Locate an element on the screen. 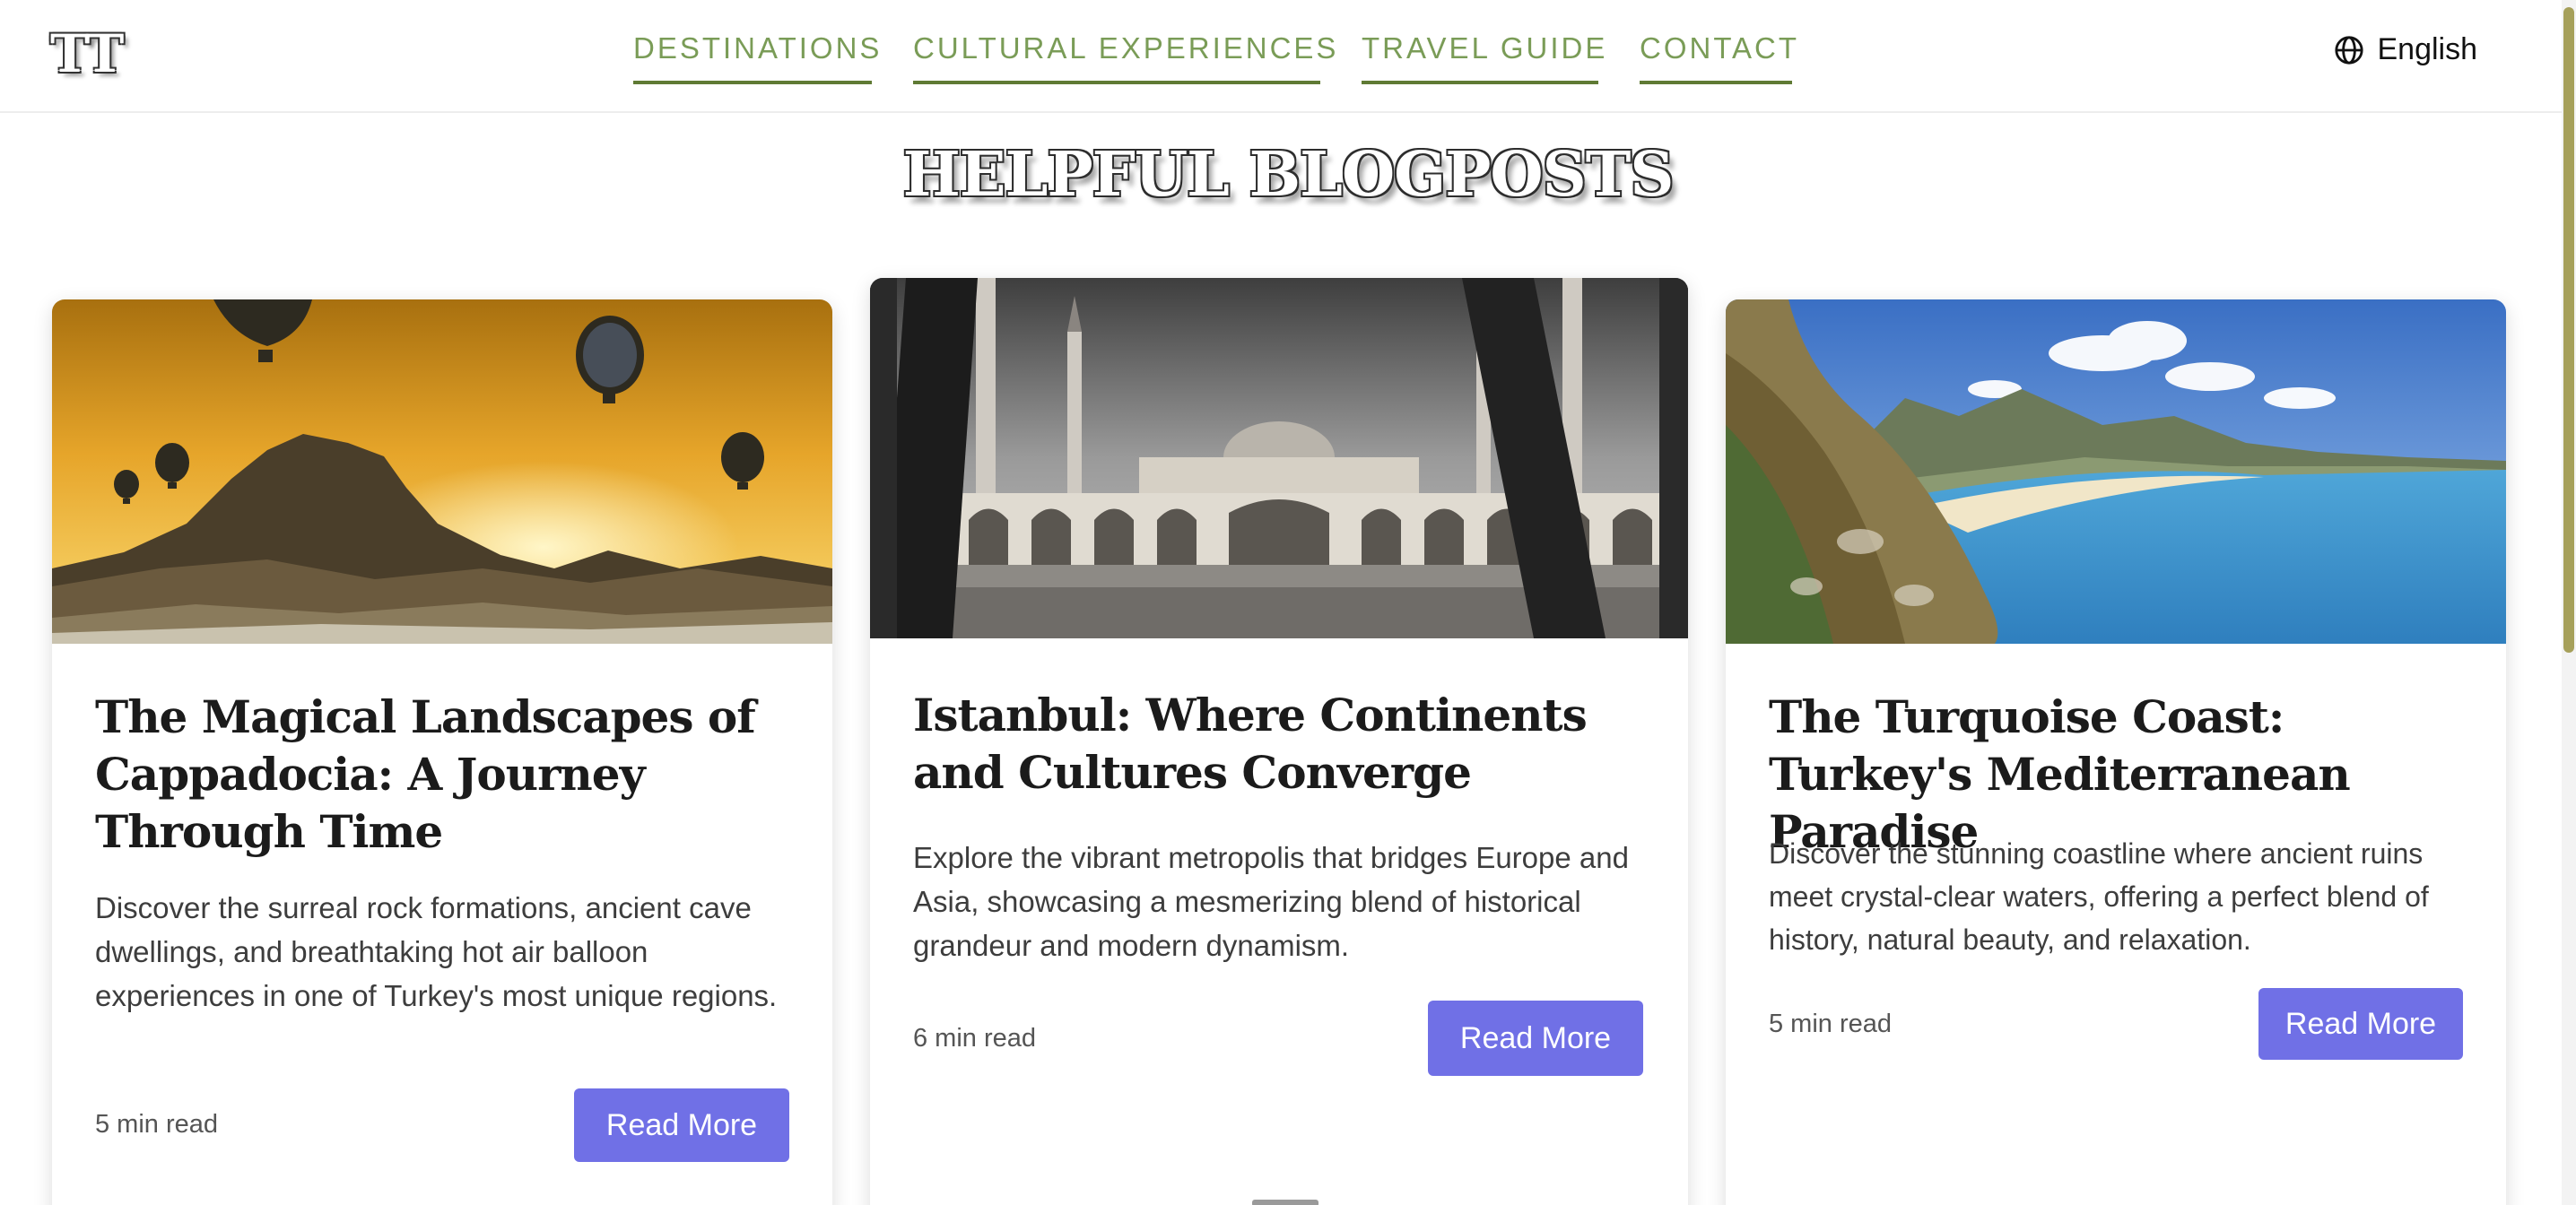 The image size is (2576, 1205). cappadocia-image is located at coordinates (442, 472).